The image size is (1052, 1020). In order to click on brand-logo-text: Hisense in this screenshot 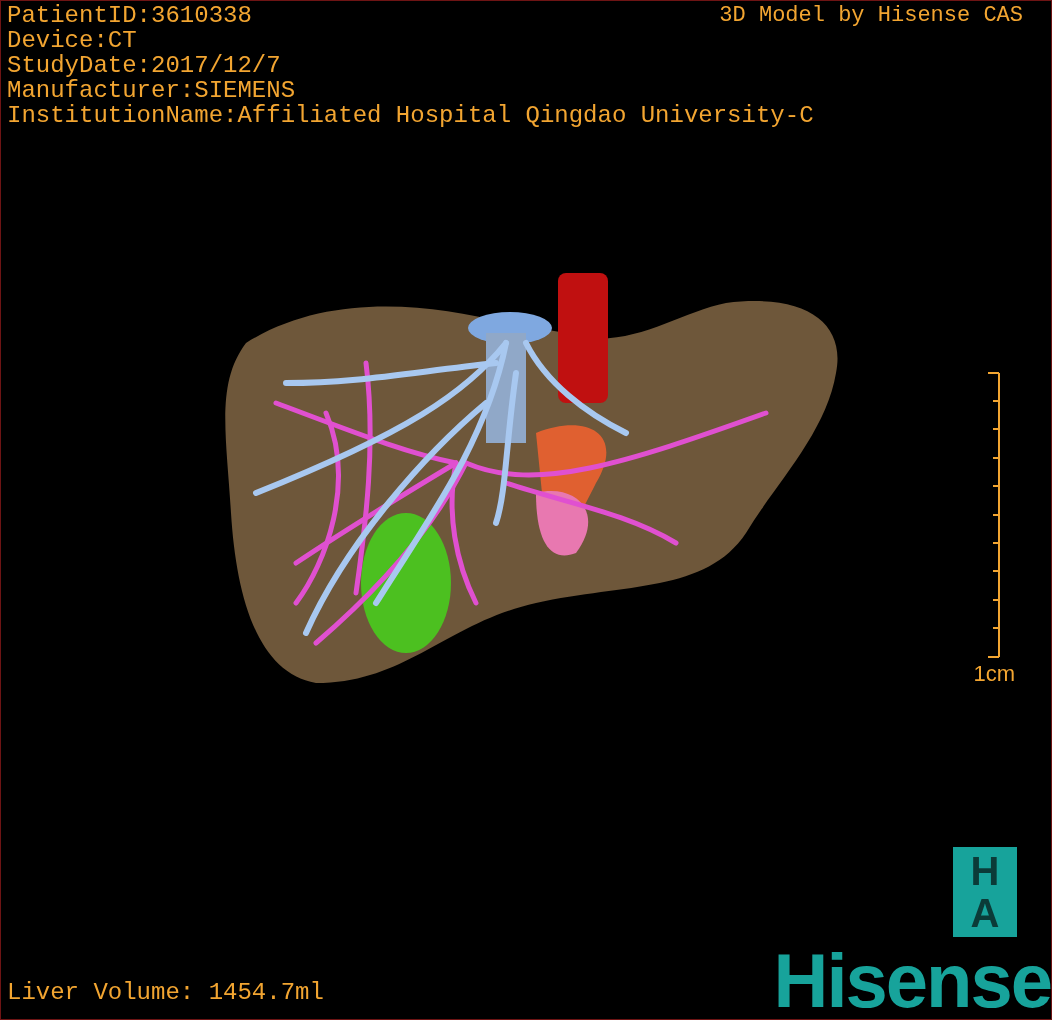, I will do `click(912, 981)`.